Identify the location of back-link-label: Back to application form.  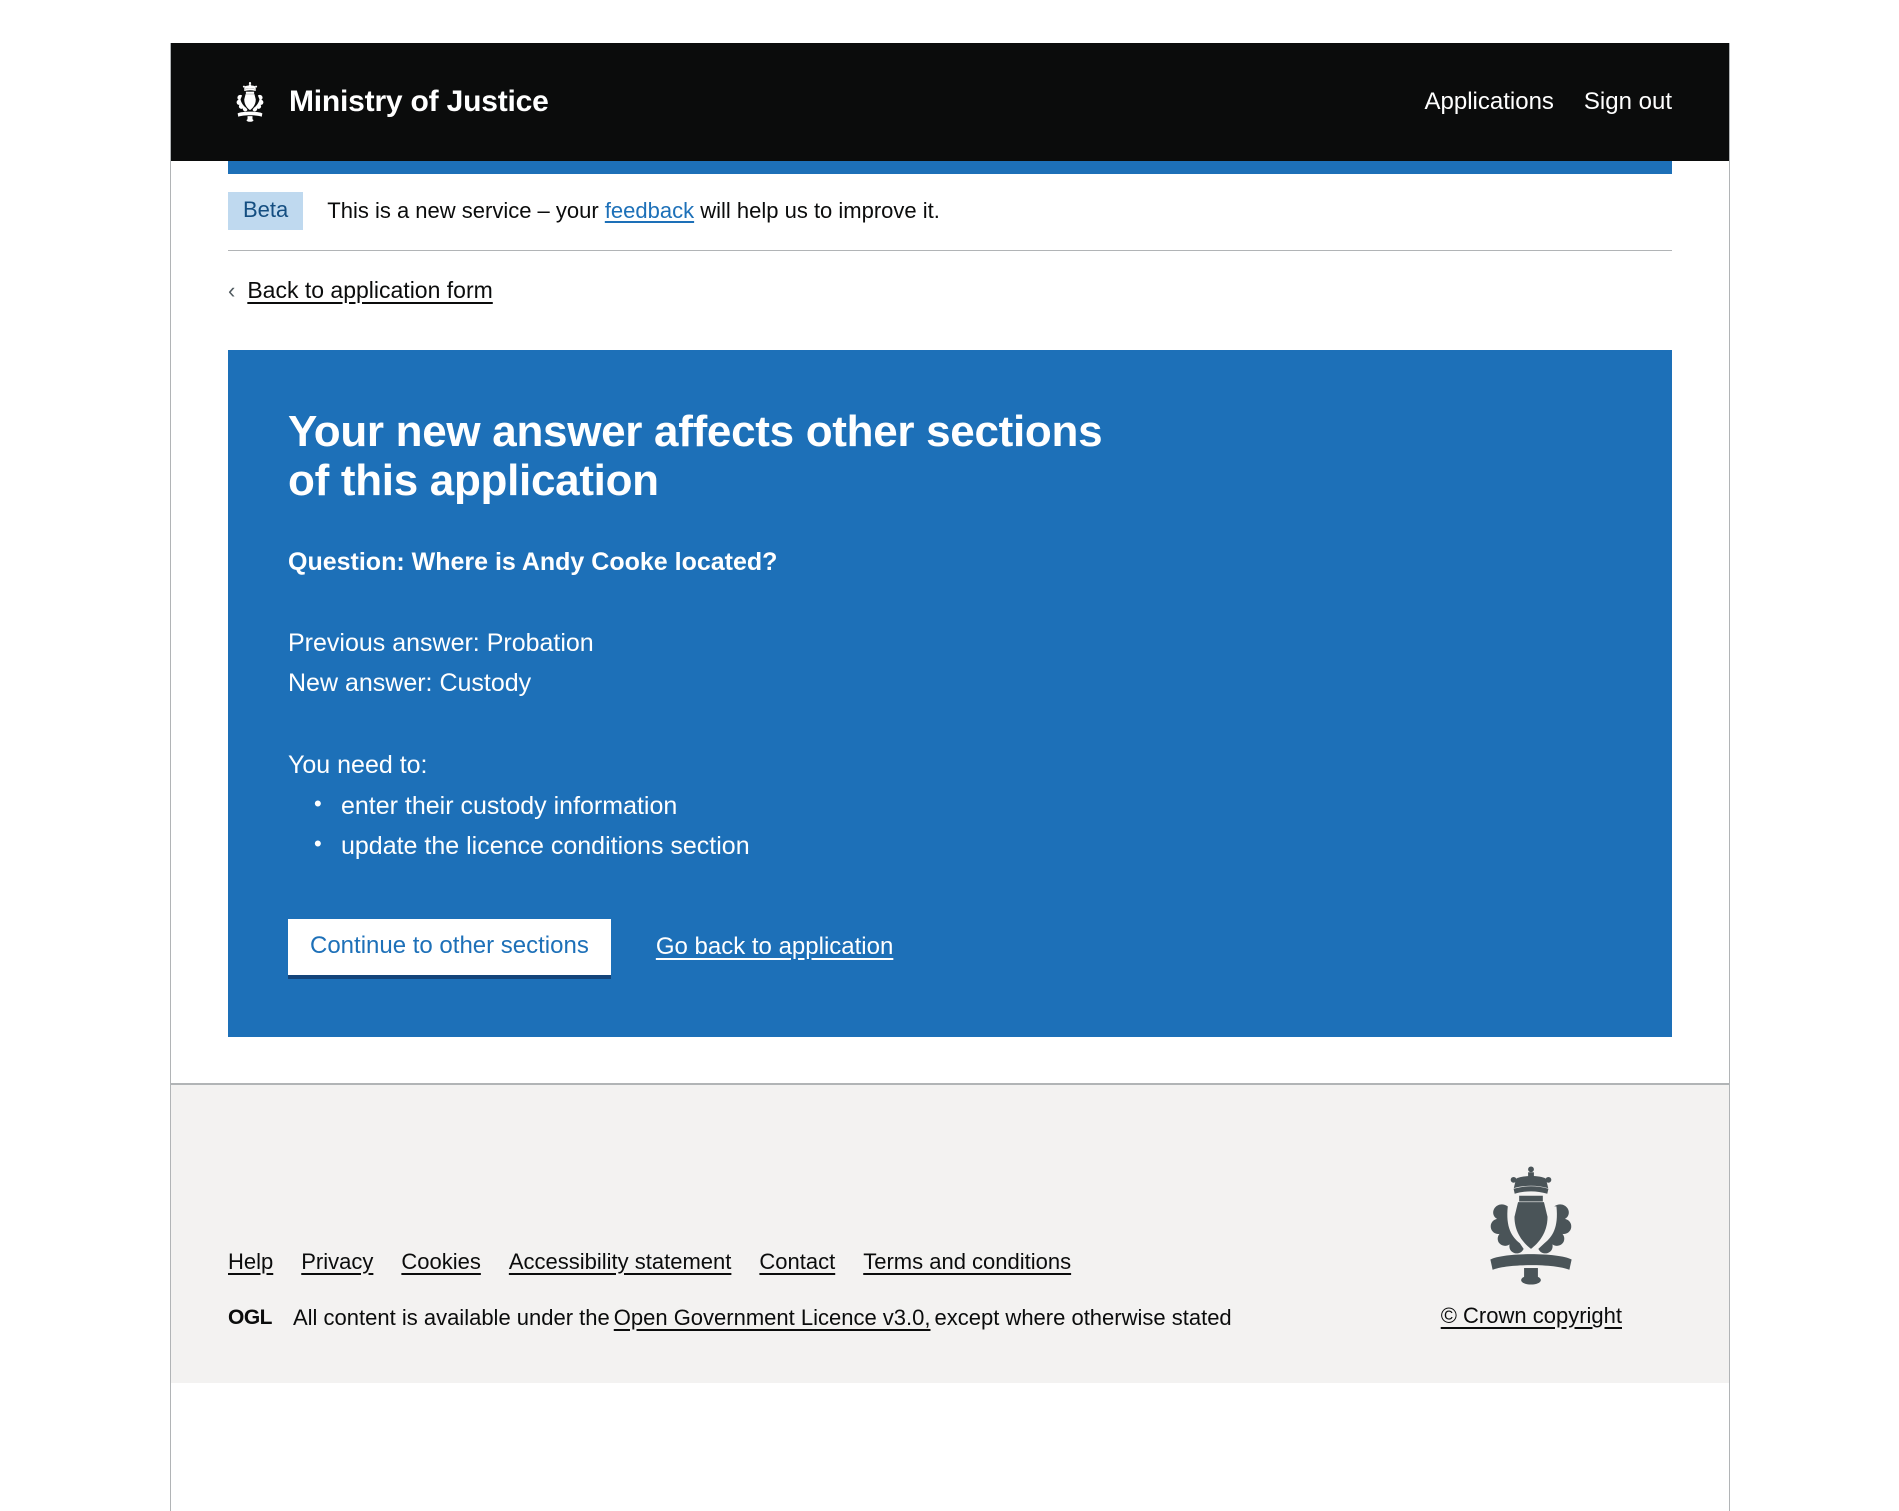
(370, 290).